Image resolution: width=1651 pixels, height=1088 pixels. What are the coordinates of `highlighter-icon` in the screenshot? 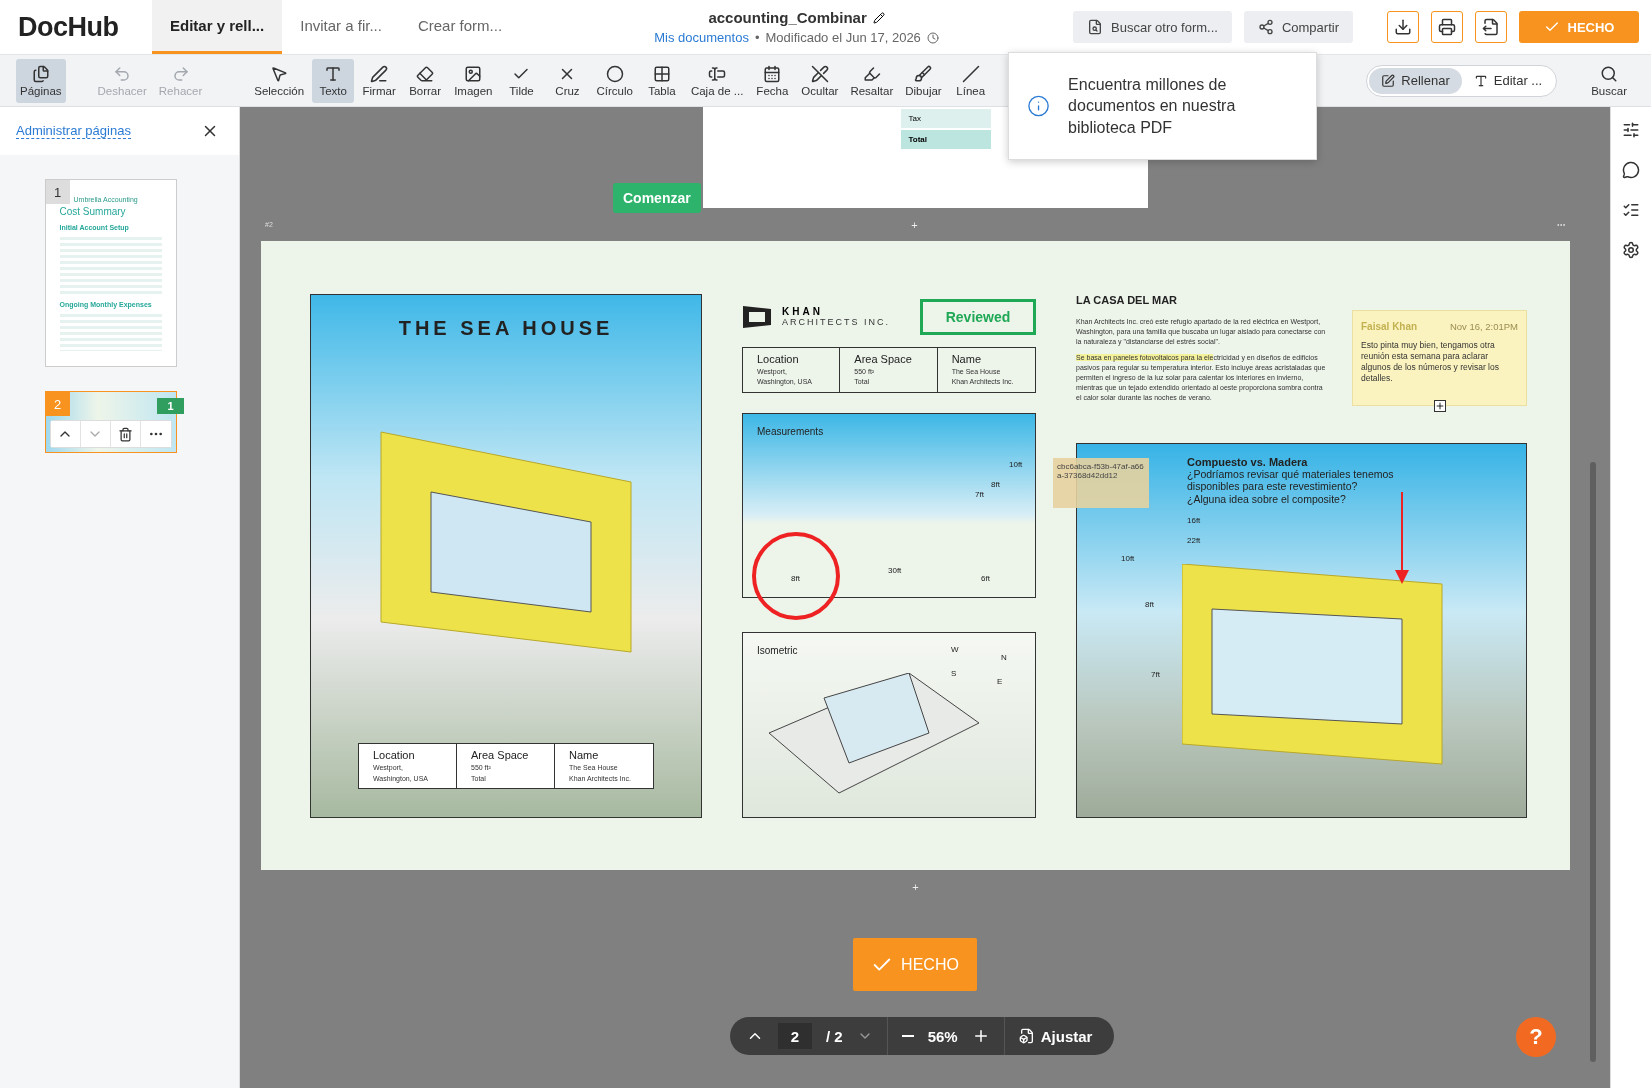 It's located at (871, 73).